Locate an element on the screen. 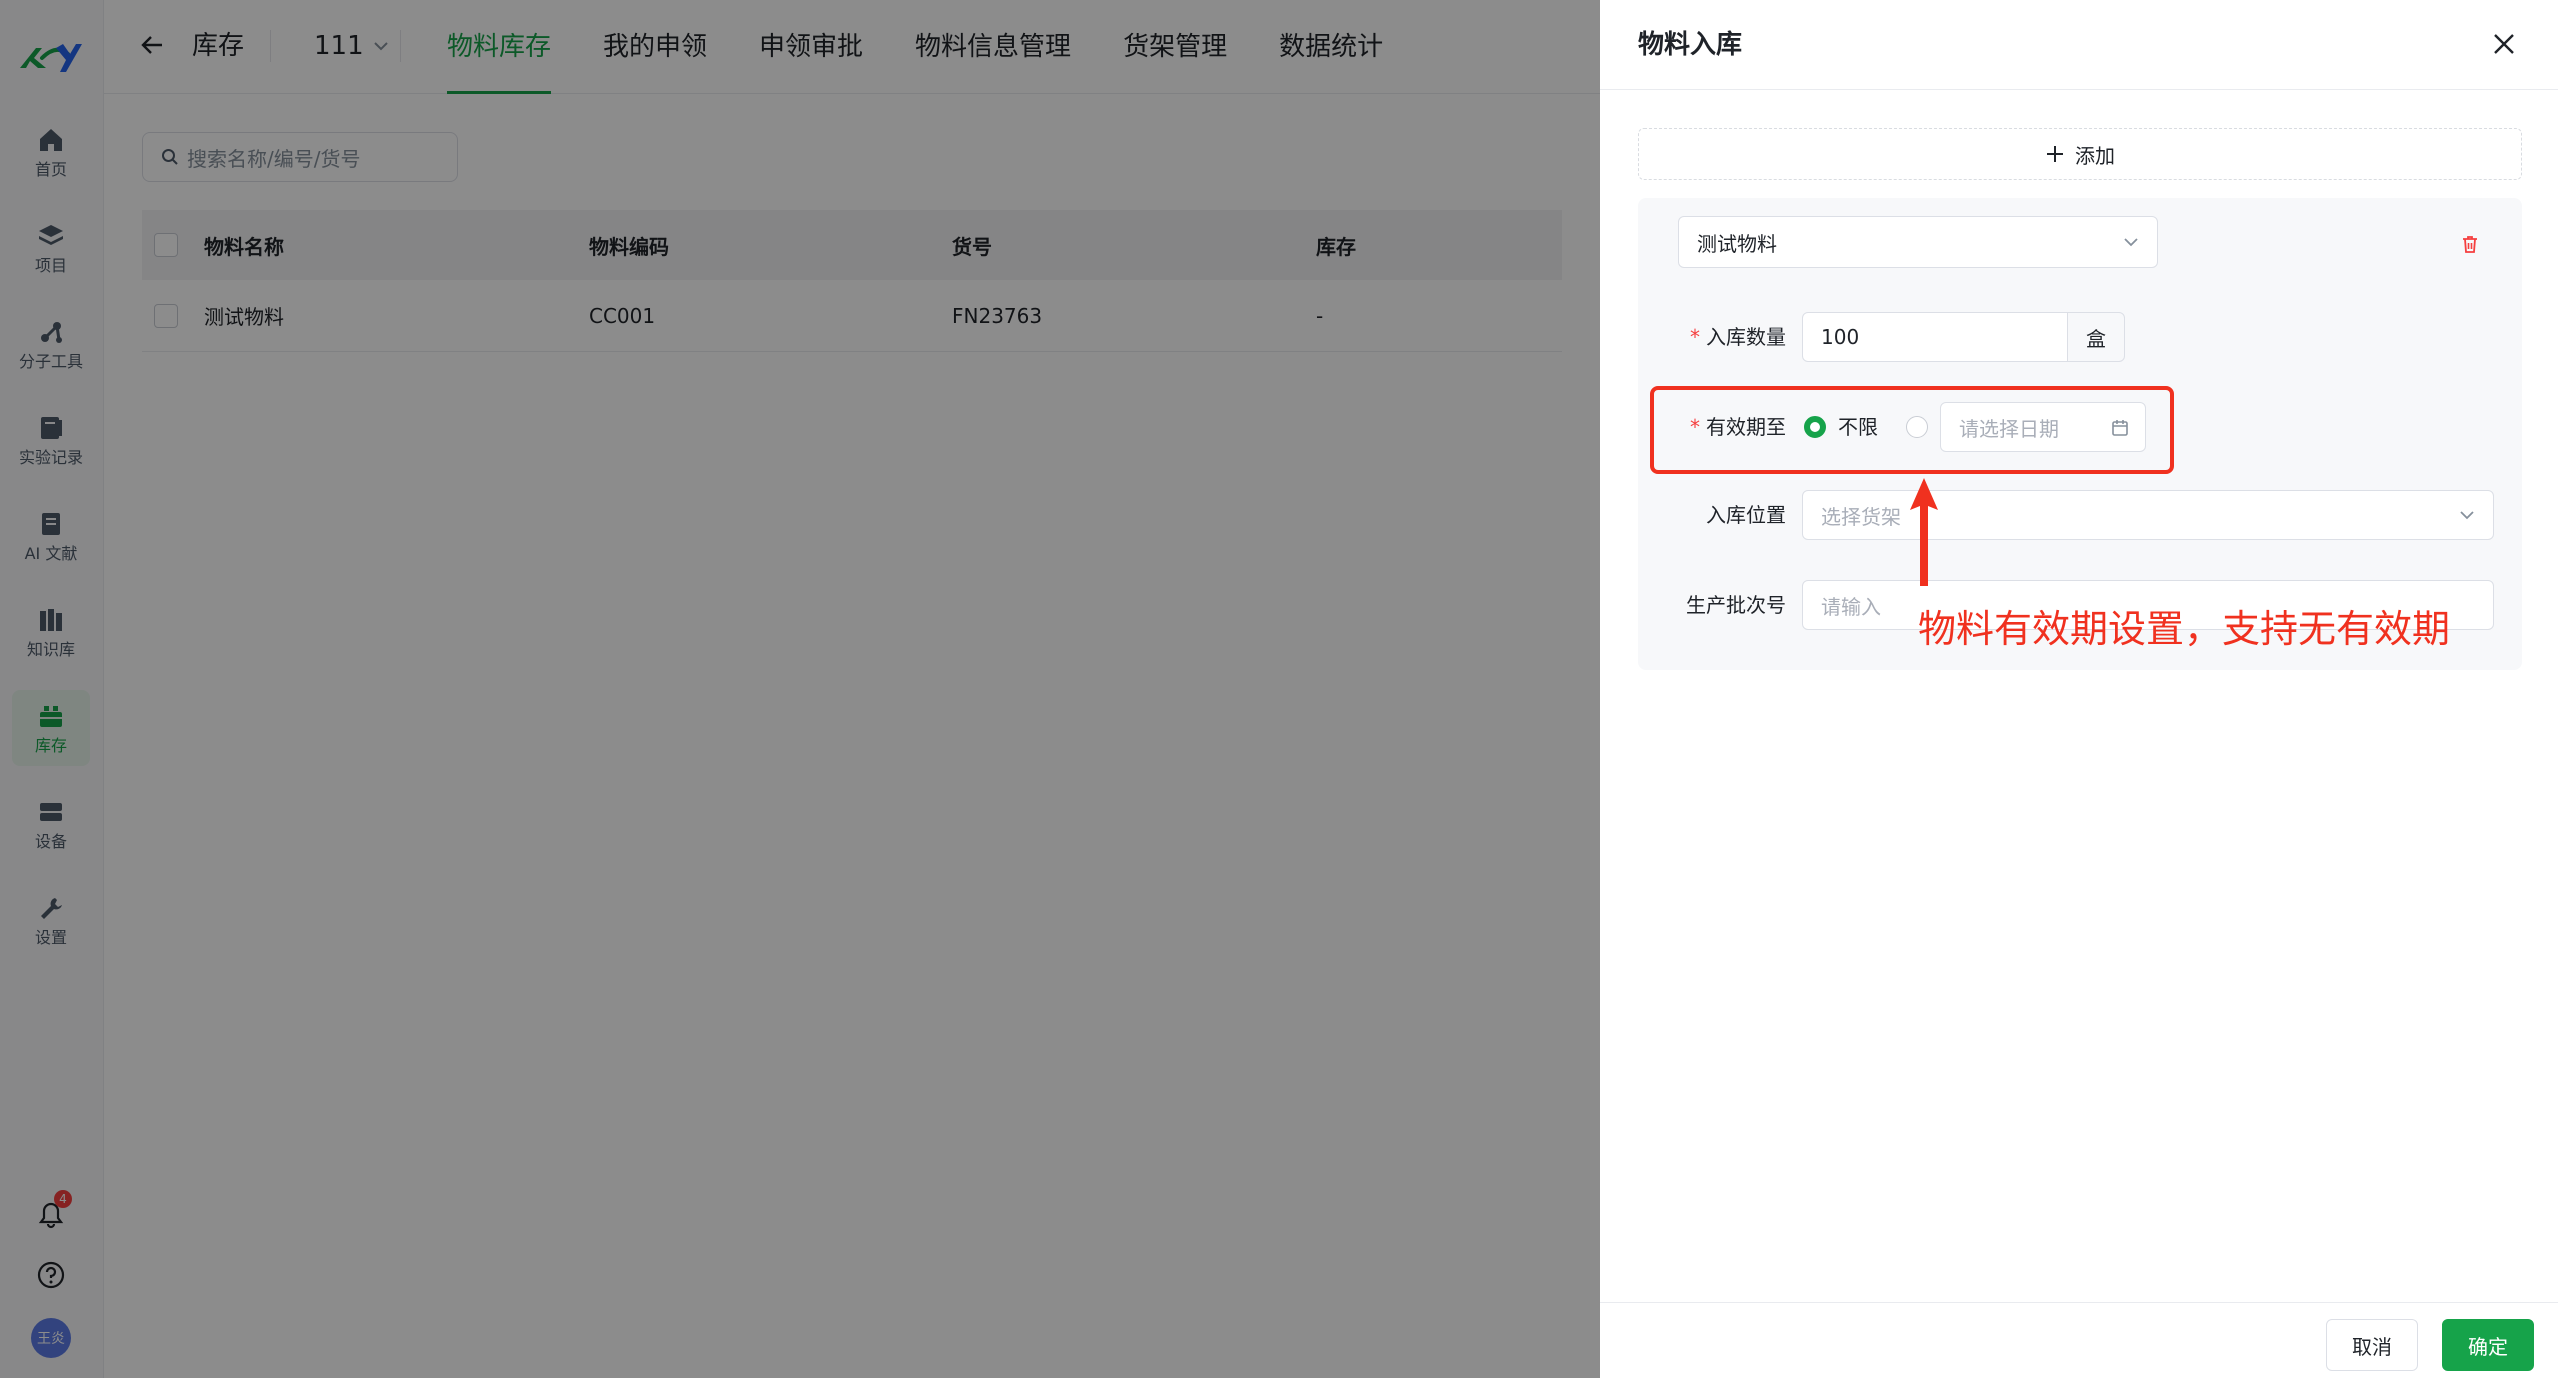  location-placeholder: 选择货架 is located at coordinates (1861, 516).